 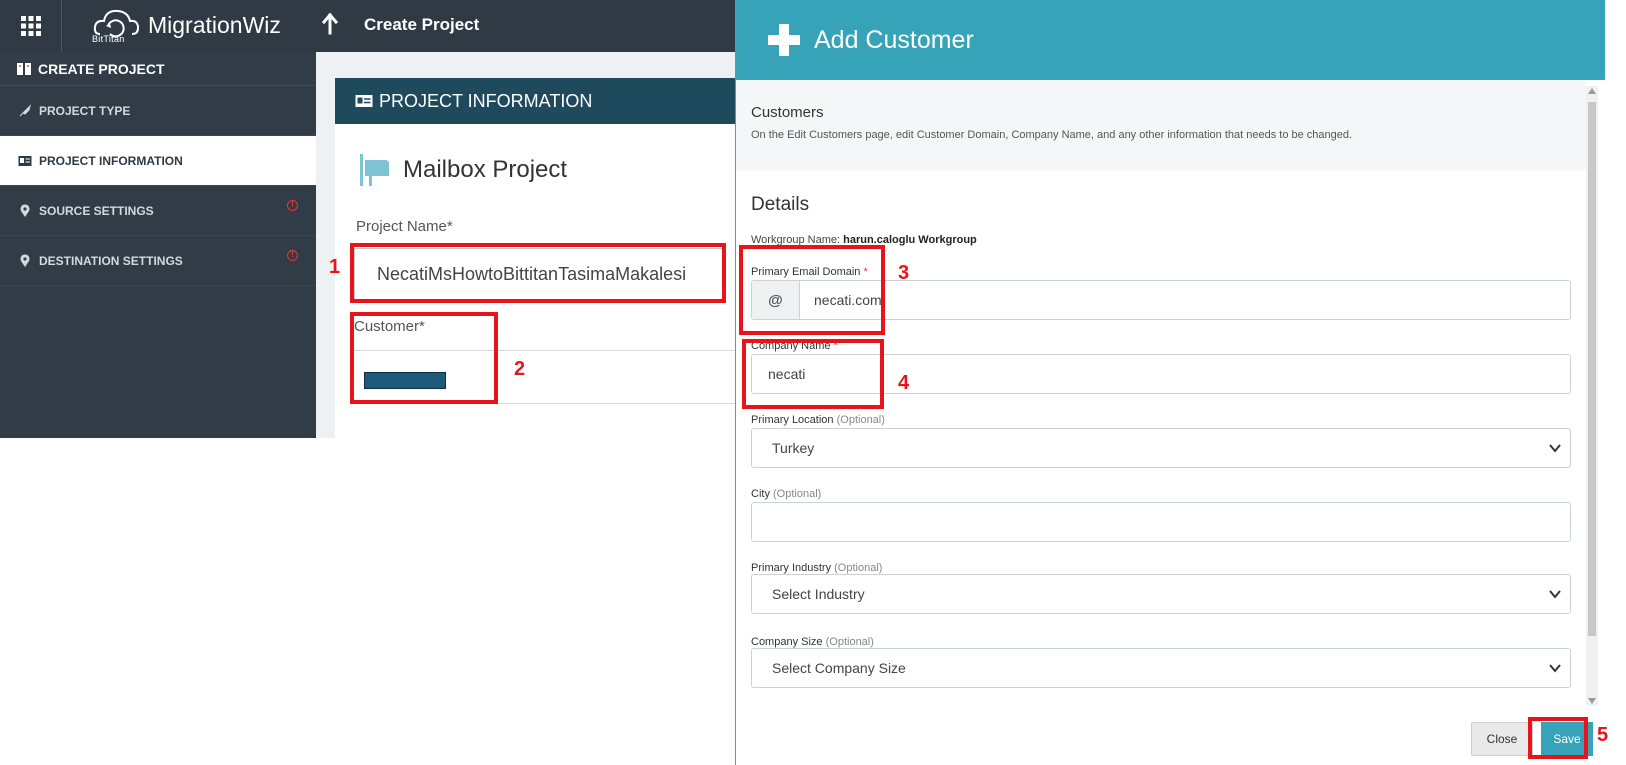 What do you see at coordinates (792, 420) in the screenshot?
I see `location-label-text: Primary Location` at bounding box center [792, 420].